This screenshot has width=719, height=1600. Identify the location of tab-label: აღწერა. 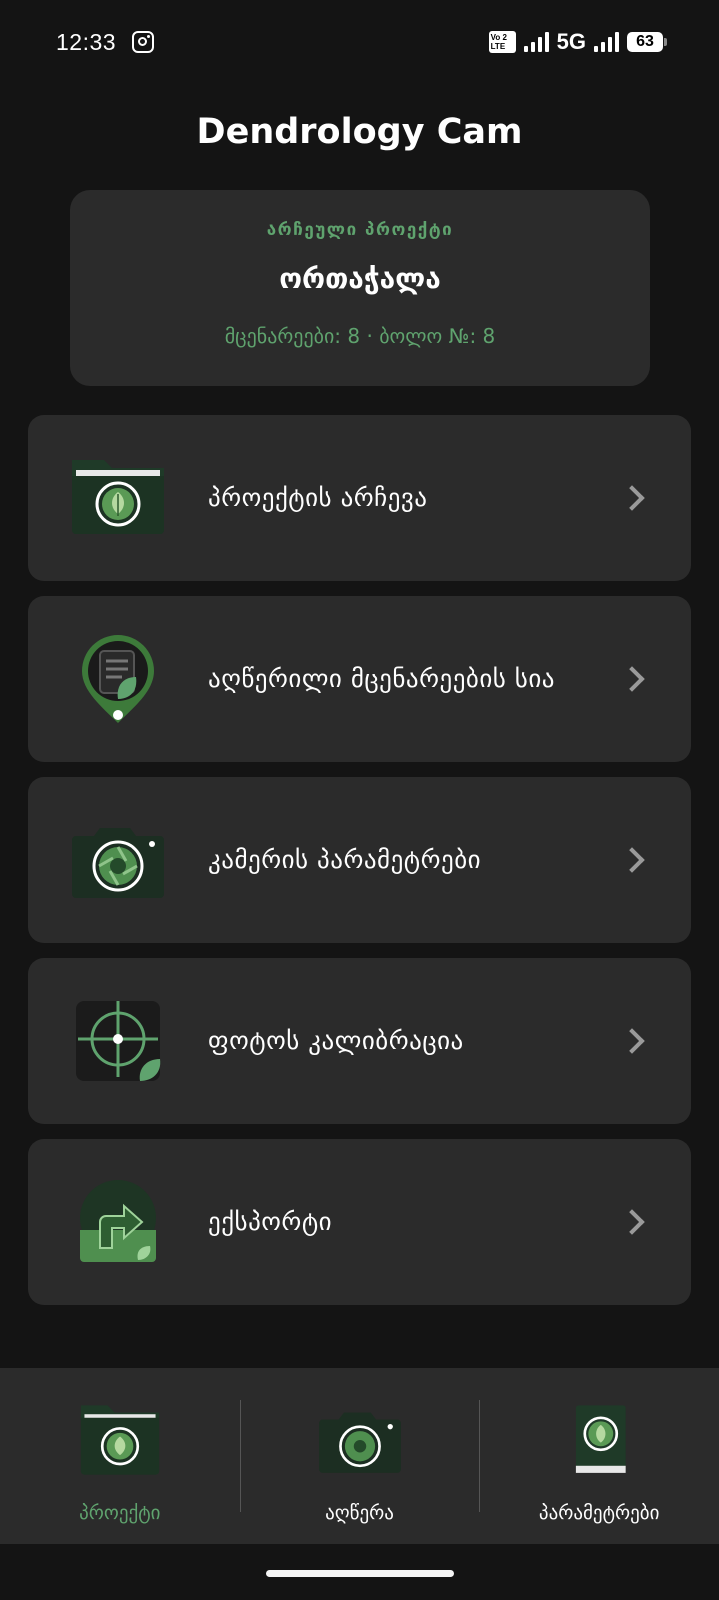
(359, 1513).